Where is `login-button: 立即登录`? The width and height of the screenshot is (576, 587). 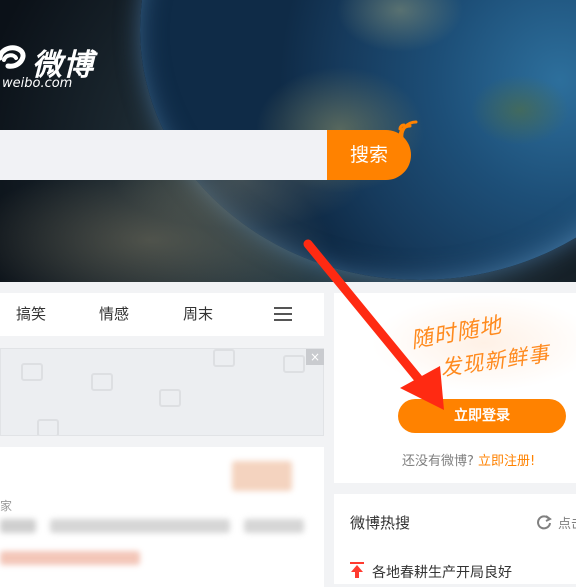 login-button: 立即登录 is located at coordinates (482, 416).